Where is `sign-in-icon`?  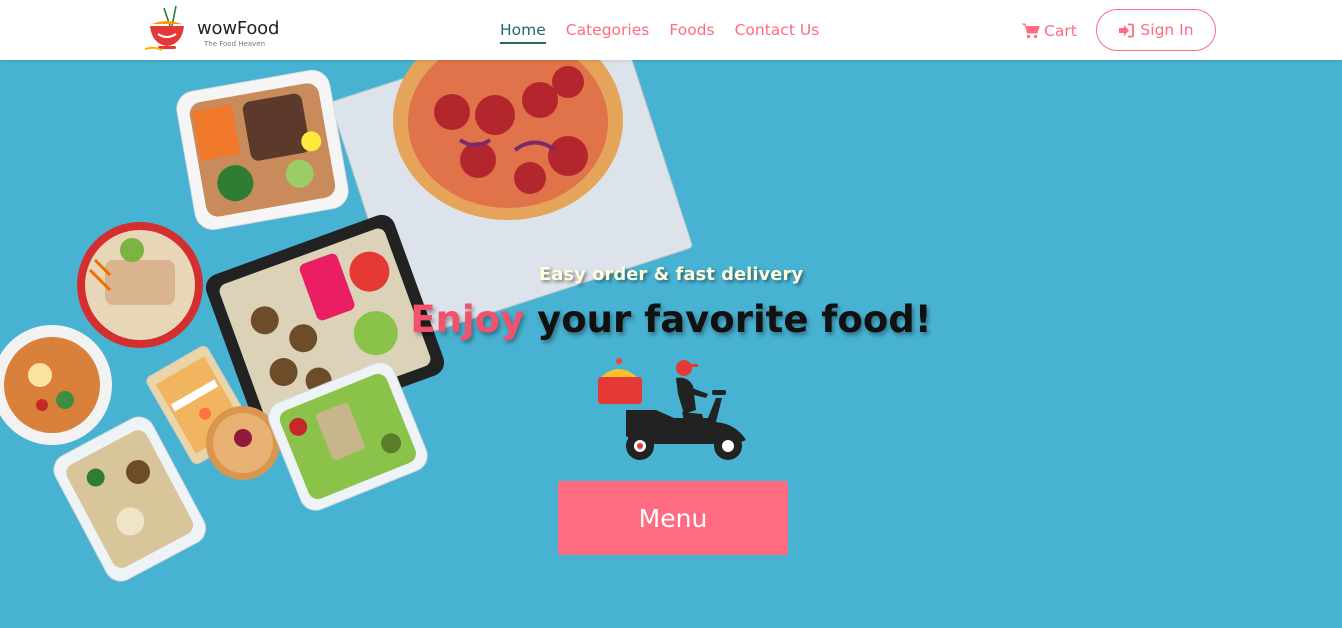 sign-in-icon is located at coordinates (1127, 30).